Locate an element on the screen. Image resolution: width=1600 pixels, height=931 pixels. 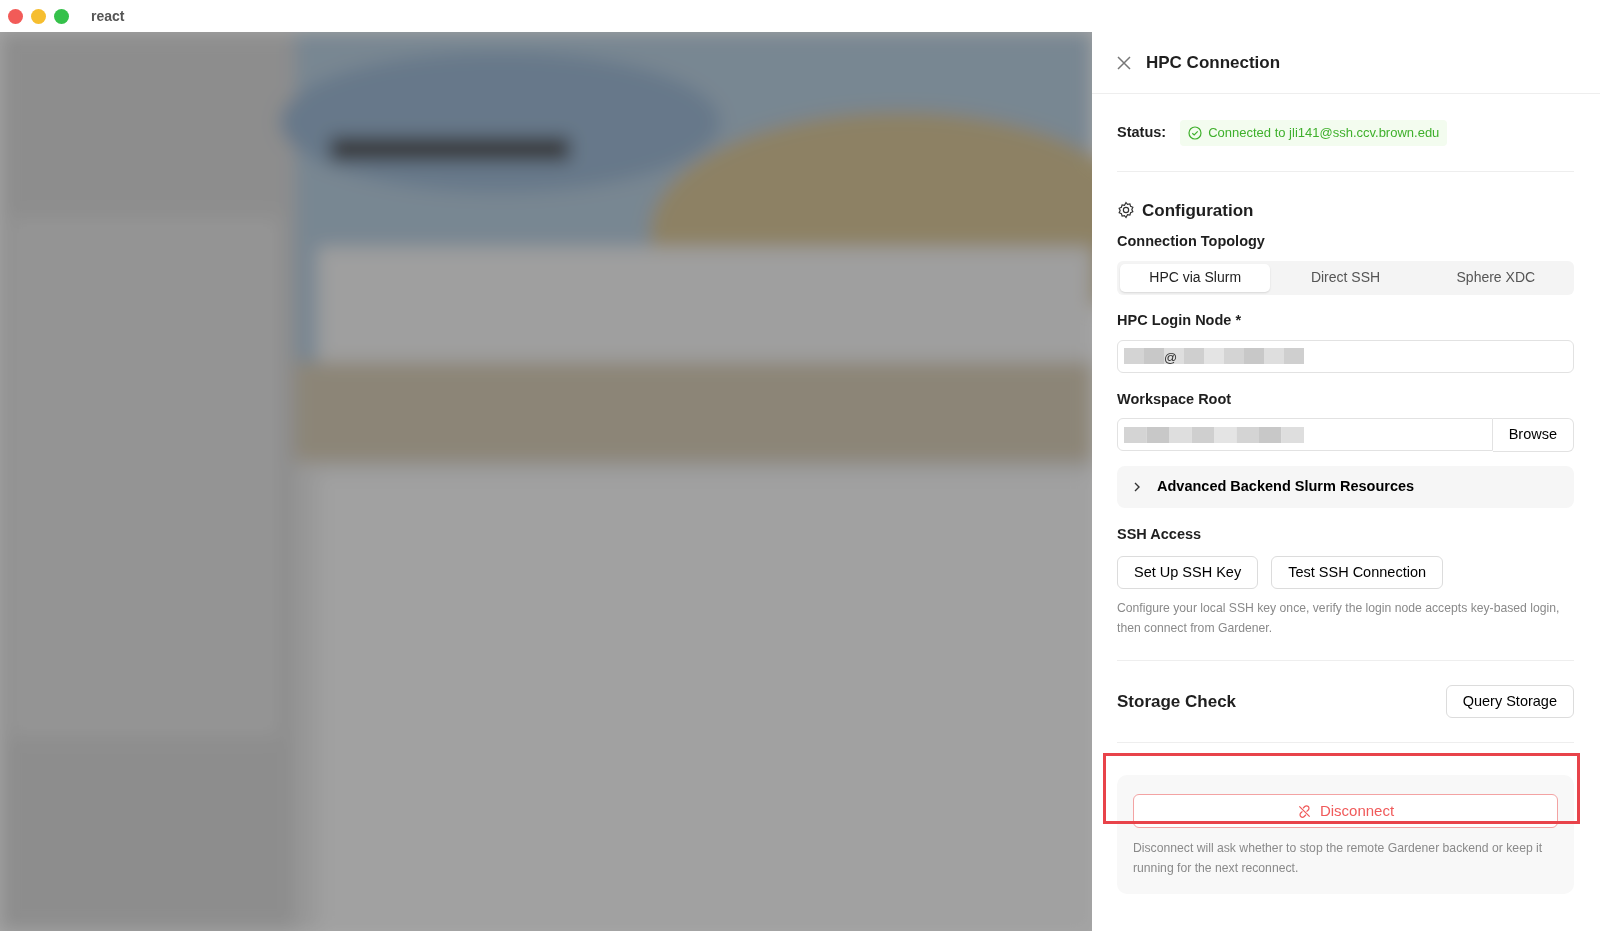
drawer-title: HPC Connection is located at coordinates (1213, 62).